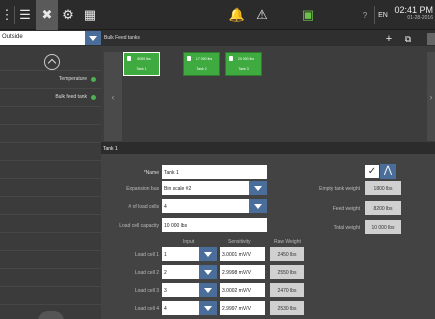  I want to click on chevron-up-icon, so click(52, 62).